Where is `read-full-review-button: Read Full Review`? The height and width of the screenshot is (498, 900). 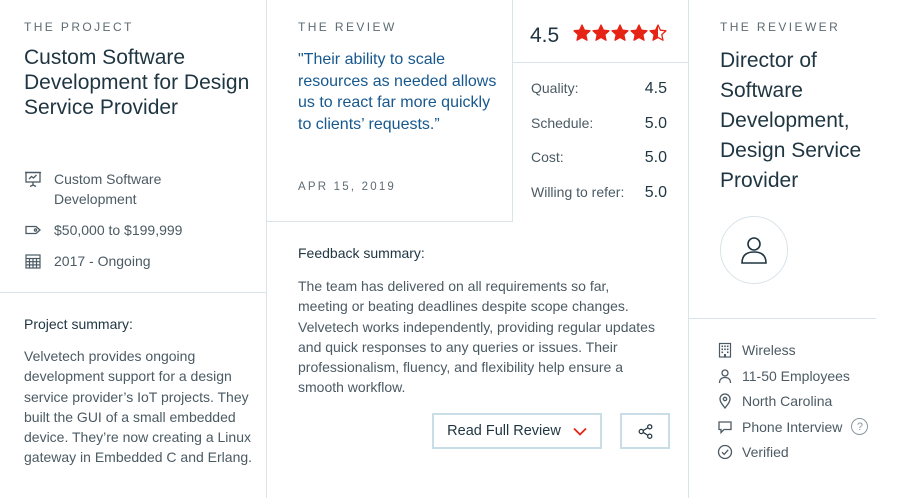 read-full-review-button: Read Full Review is located at coordinates (517, 431).